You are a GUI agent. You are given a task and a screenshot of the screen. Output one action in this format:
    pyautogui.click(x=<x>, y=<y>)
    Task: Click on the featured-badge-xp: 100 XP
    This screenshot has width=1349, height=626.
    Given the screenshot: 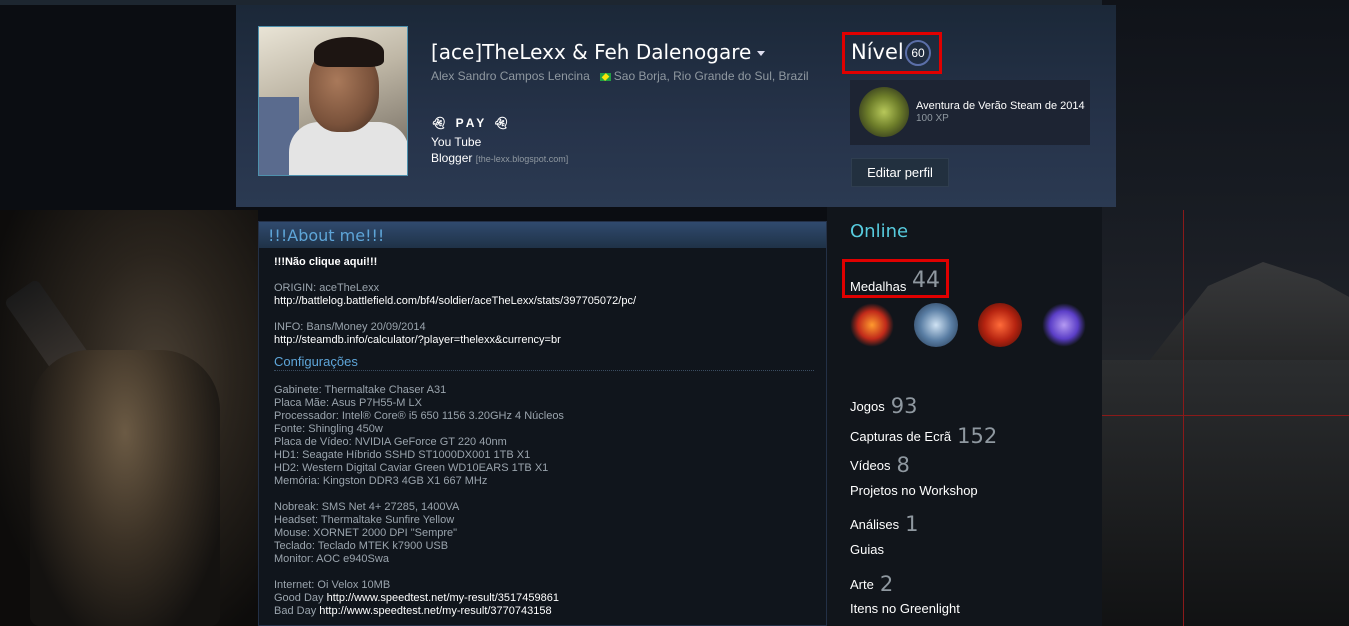 What is the action you would take?
    pyautogui.click(x=932, y=118)
    